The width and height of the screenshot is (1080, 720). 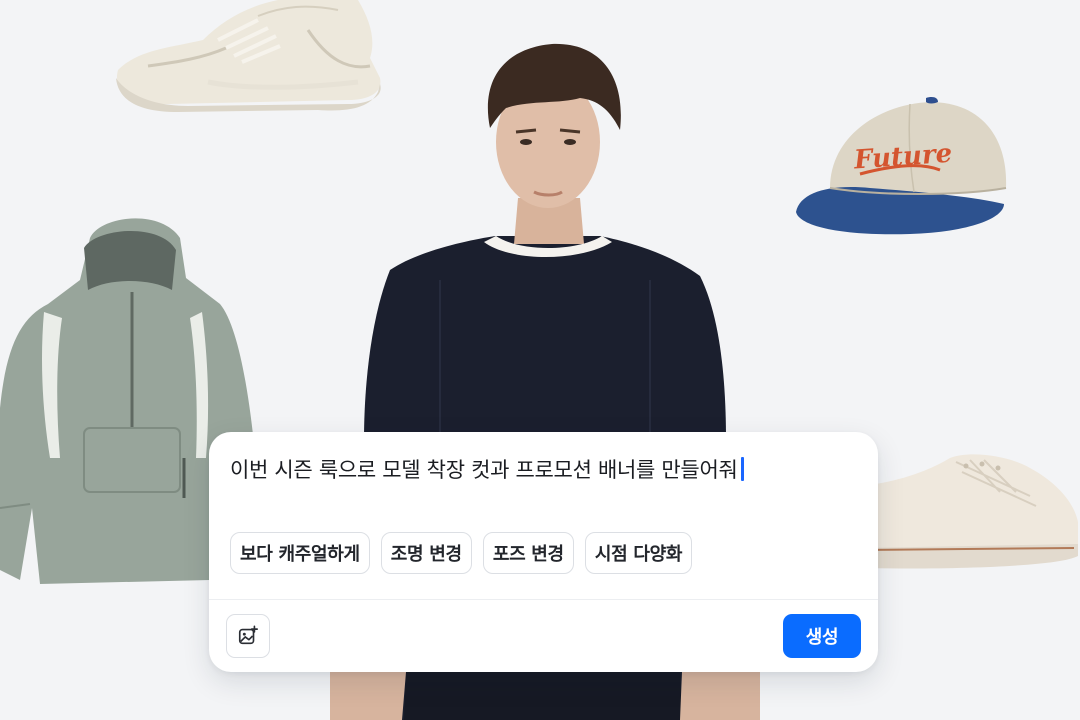 I want to click on image-add-icon, so click(x=248, y=635).